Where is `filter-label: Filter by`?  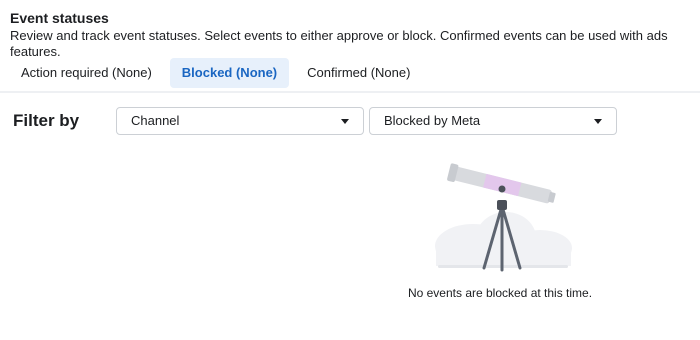
filter-label: Filter by is located at coordinates (46, 120).